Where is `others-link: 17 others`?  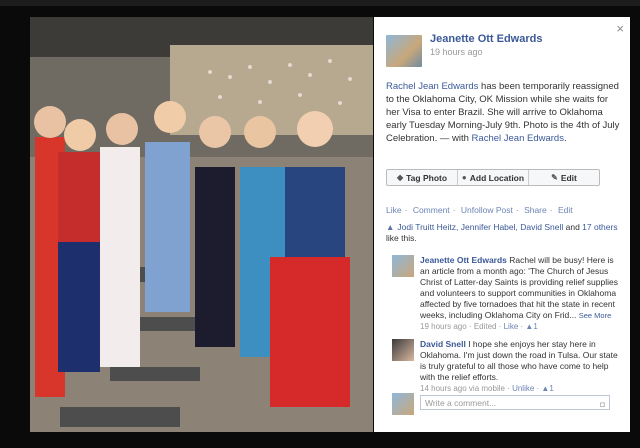 others-link: 17 others is located at coordinates (599, 227).